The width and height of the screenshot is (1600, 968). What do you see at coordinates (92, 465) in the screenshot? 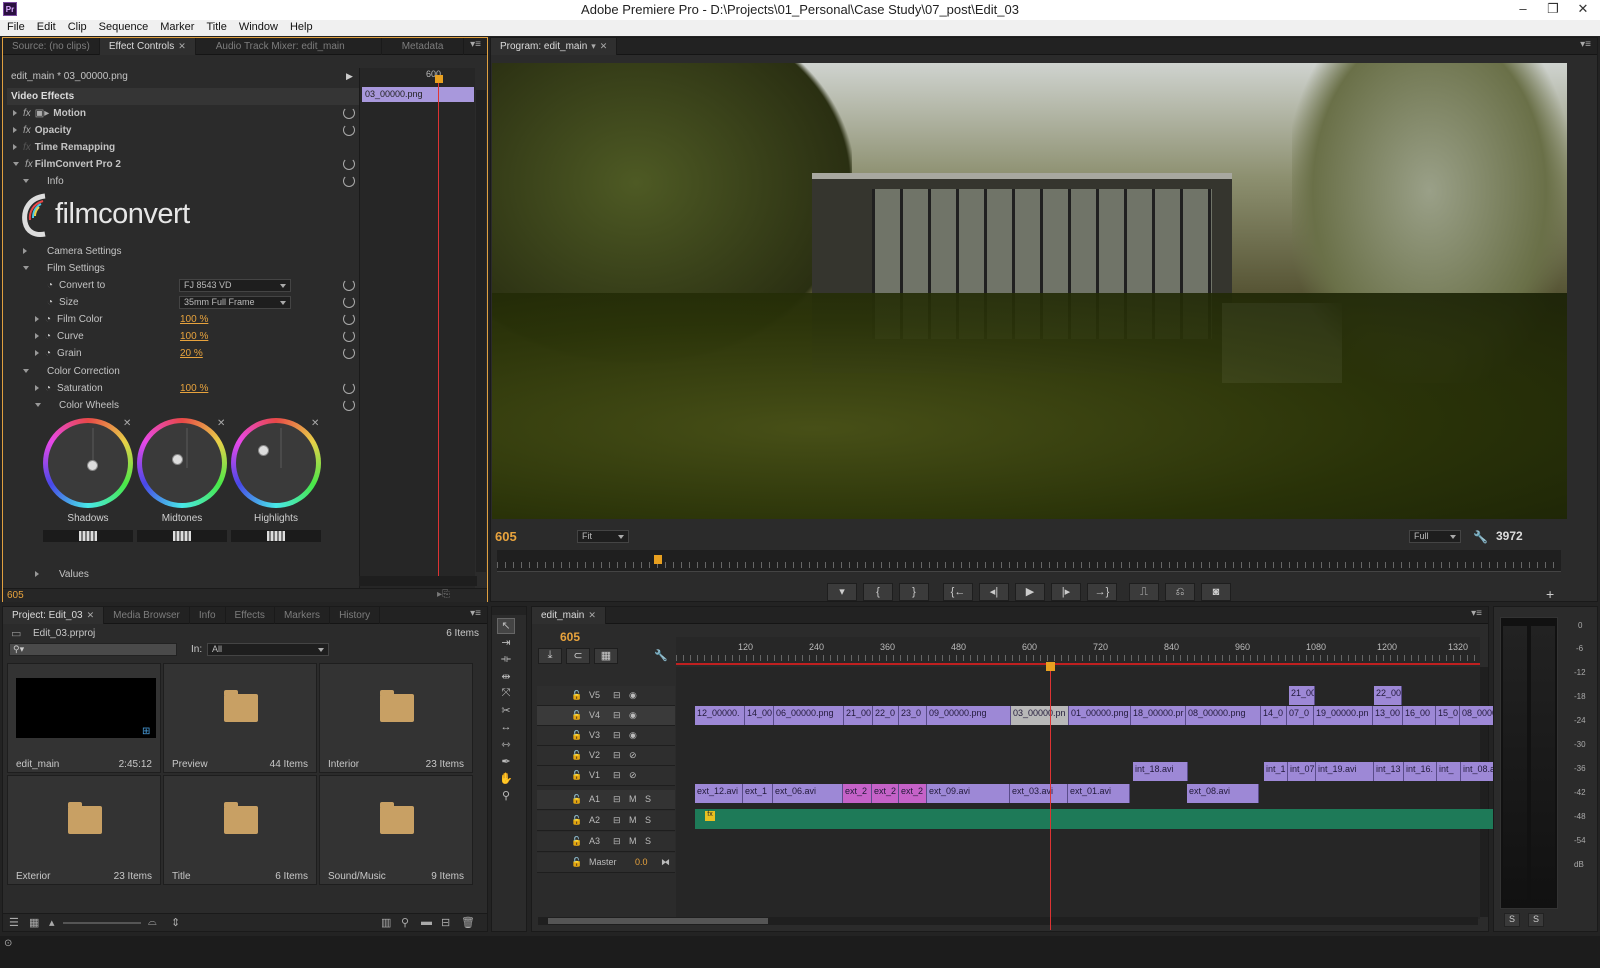
I see `shadows-wheel-puck` at bounding box center [92, 465].